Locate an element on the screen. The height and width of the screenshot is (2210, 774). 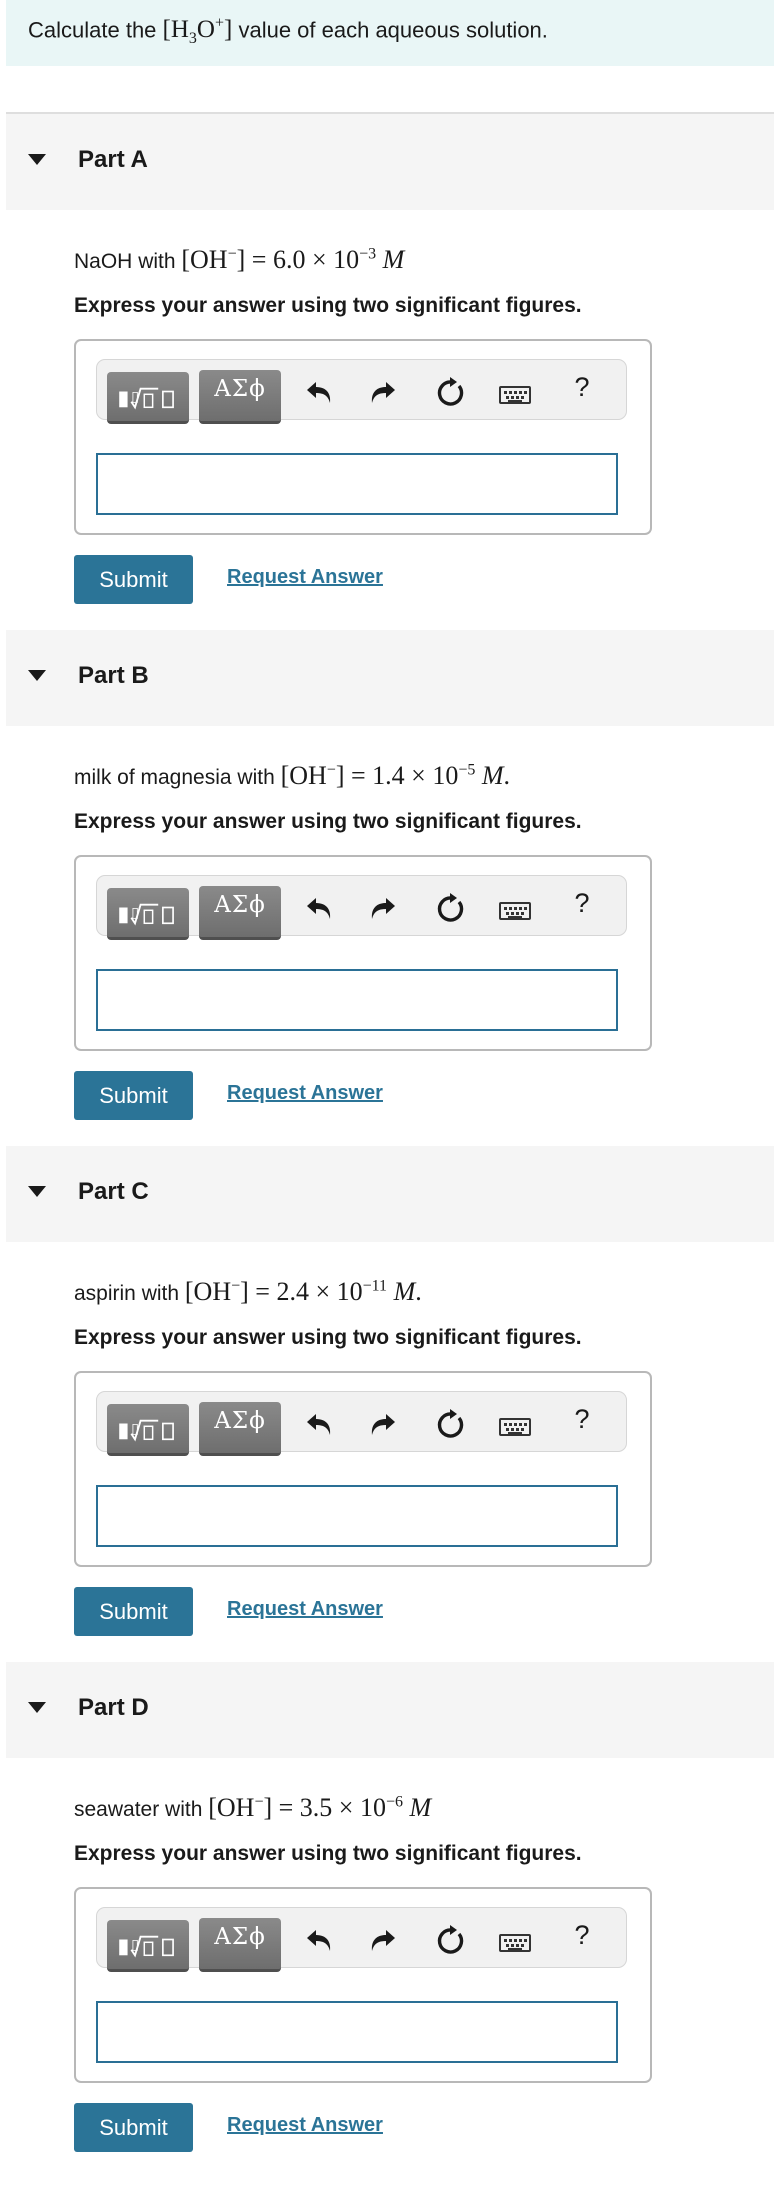
part-title: Part B is located at coordinates (113, 675).